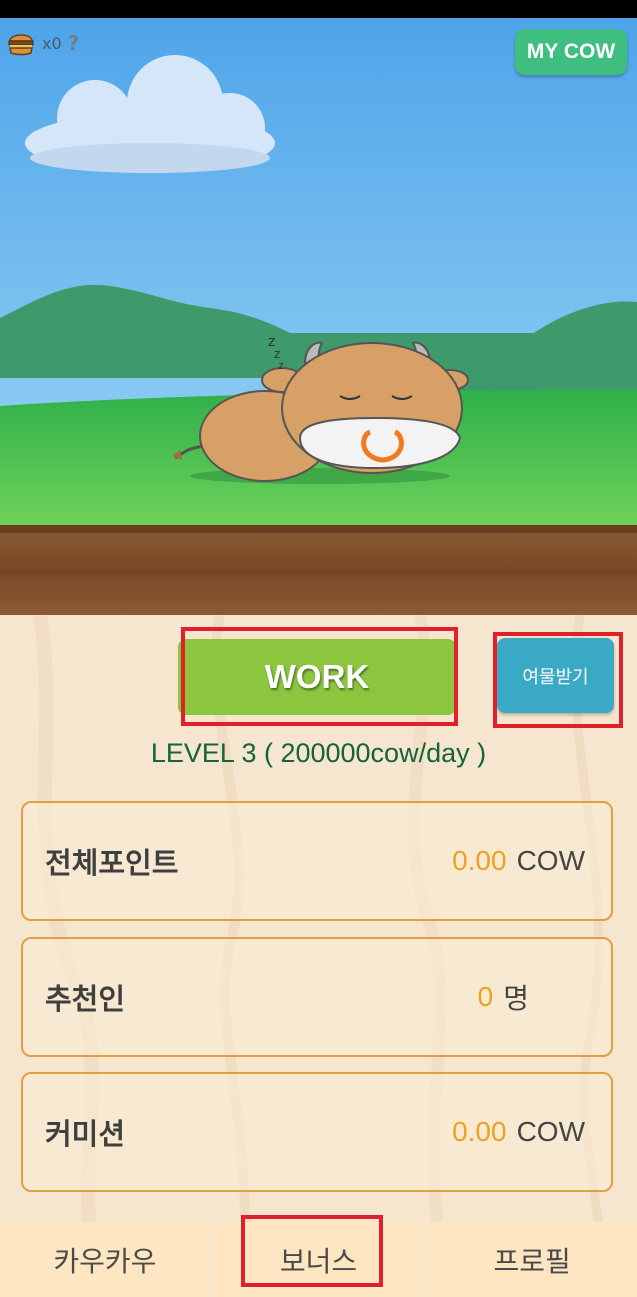 This screenshot has height=1297, width=637. What do you see at coordinates (317, 997) in the screenshot?
I see `referrer-card: 추천인 0 명` at bounding box center [317, 997].